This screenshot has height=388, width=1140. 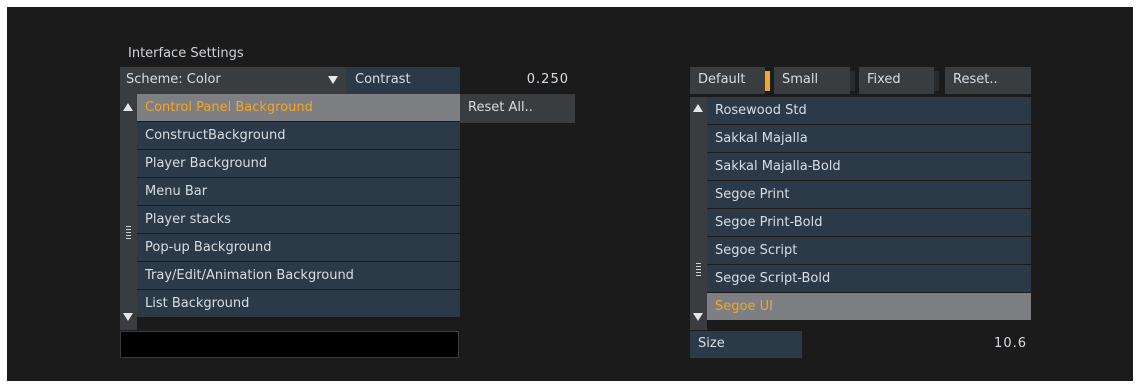 What do you see at coordinates (812, 80) in the screenshot?
I see `small-button: Small` at bounding box center [812, 80].